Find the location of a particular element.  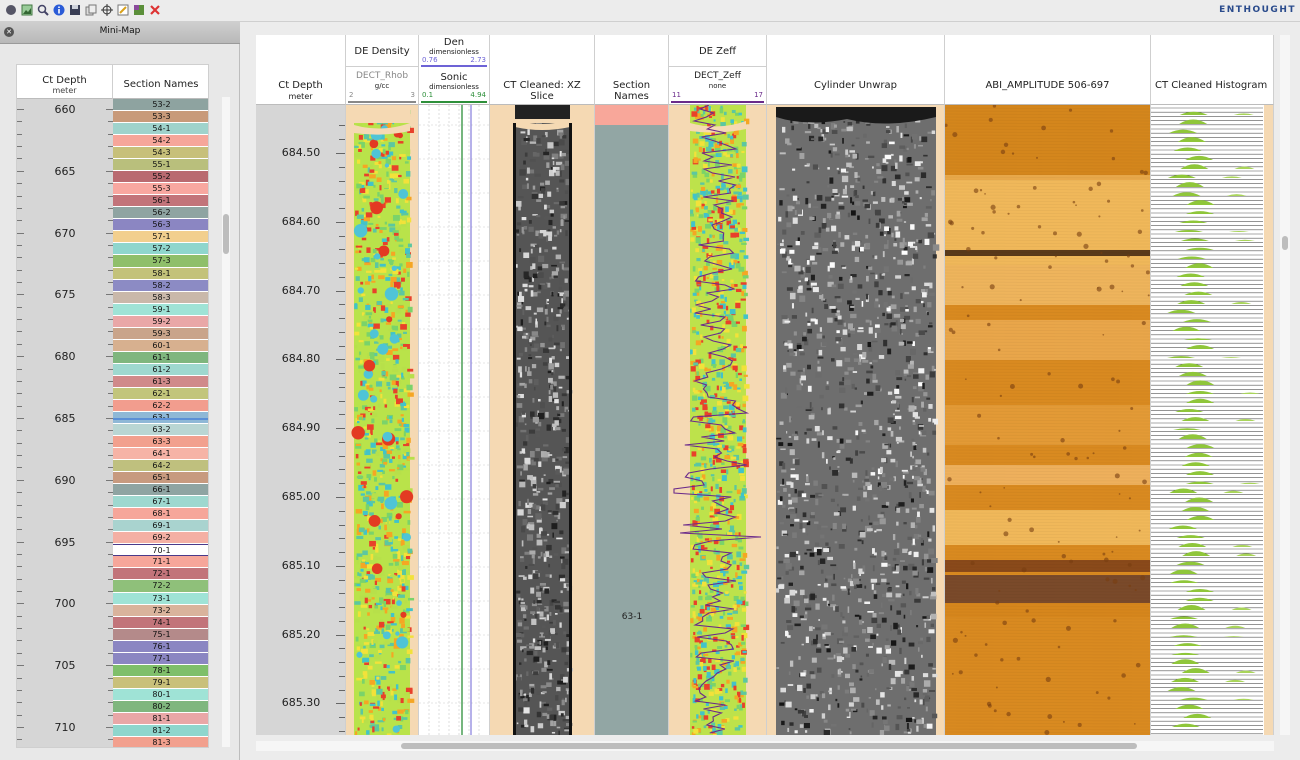

unwrap-image is located at coordinates (858, 421).